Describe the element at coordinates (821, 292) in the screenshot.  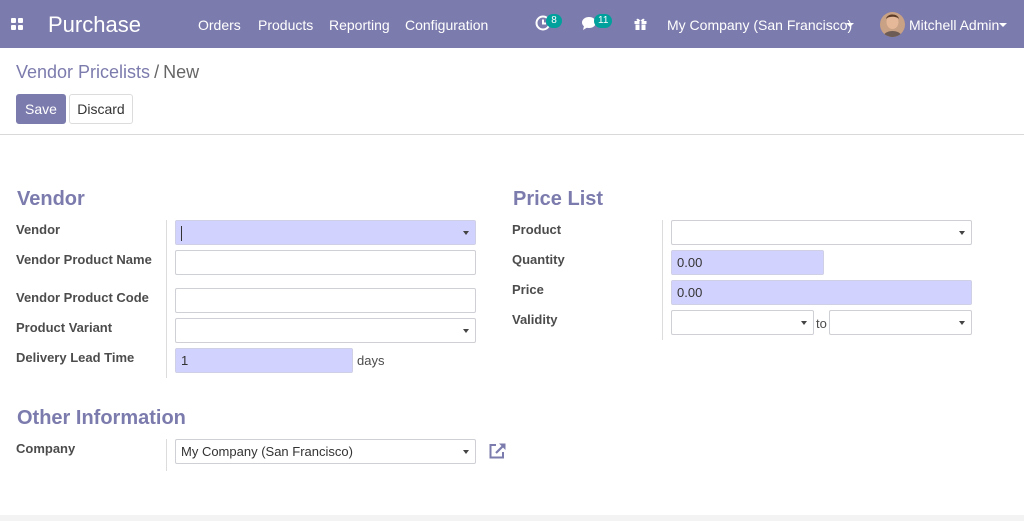
I see `price-input: 0.00` at that location.